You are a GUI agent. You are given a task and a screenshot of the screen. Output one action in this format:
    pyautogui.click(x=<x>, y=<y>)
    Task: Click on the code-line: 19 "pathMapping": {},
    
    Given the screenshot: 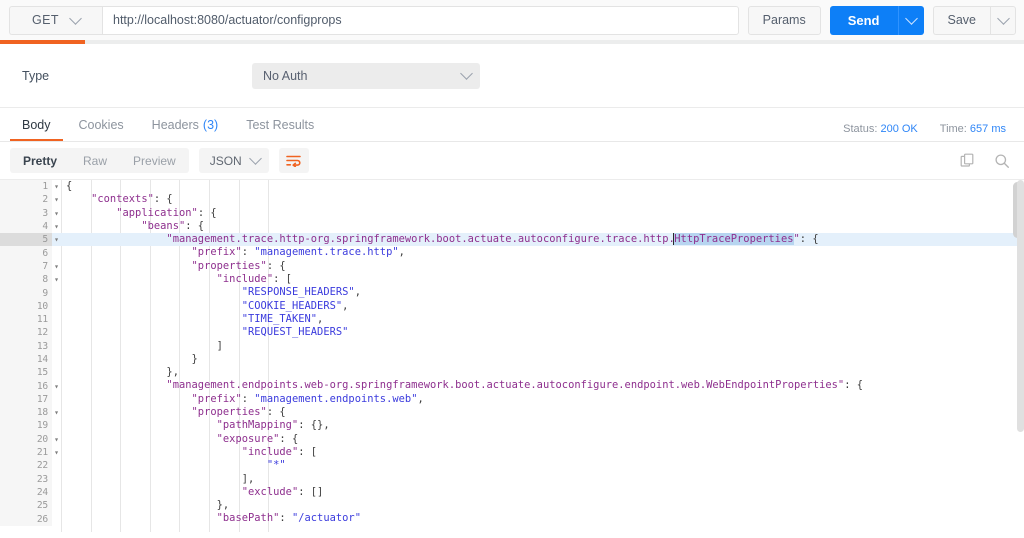 What is the action you would take?
    pyautogui.click(x=512, y=426)
    